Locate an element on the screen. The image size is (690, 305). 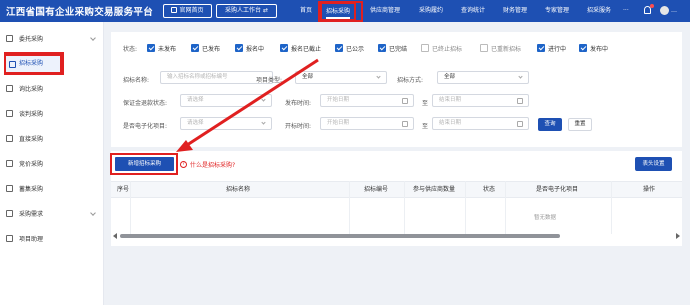
sidebar-highlight-box is located at coordinates (34, 63).